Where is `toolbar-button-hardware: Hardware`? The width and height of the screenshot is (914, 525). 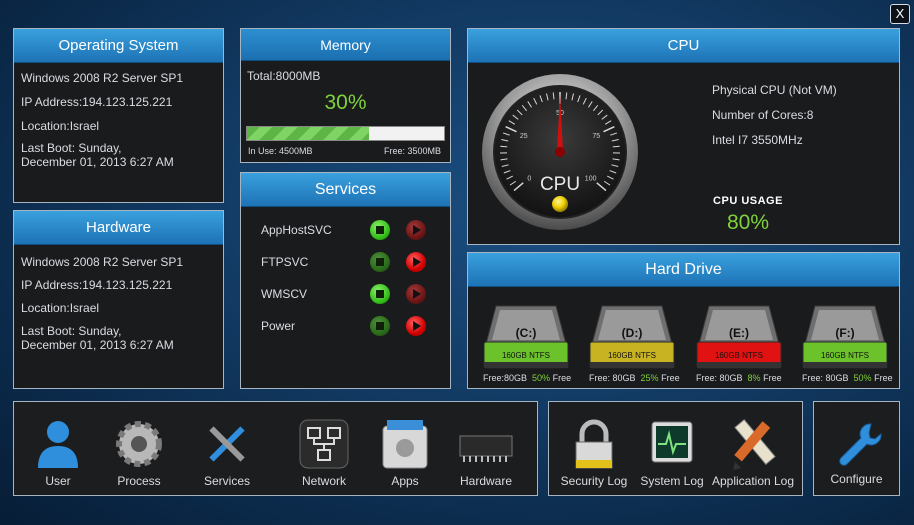
toolbar-button-hardware: Hardware is located at coordinates (486, 452).